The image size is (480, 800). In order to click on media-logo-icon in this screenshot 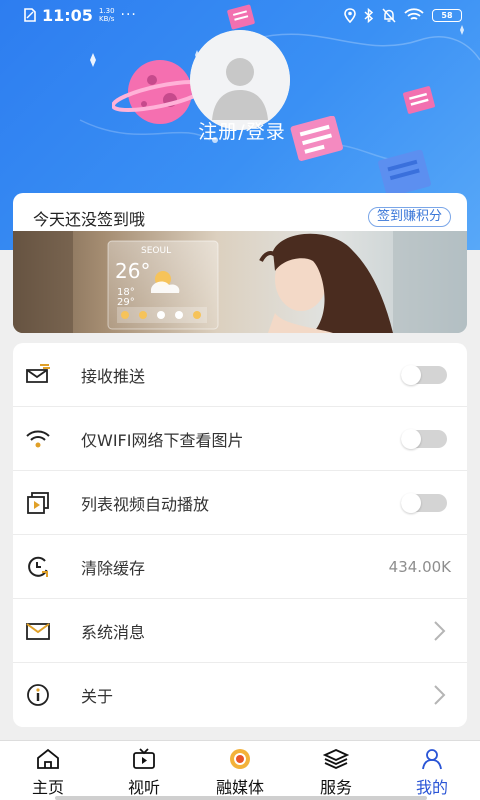, I will do `click(240, 759)`.